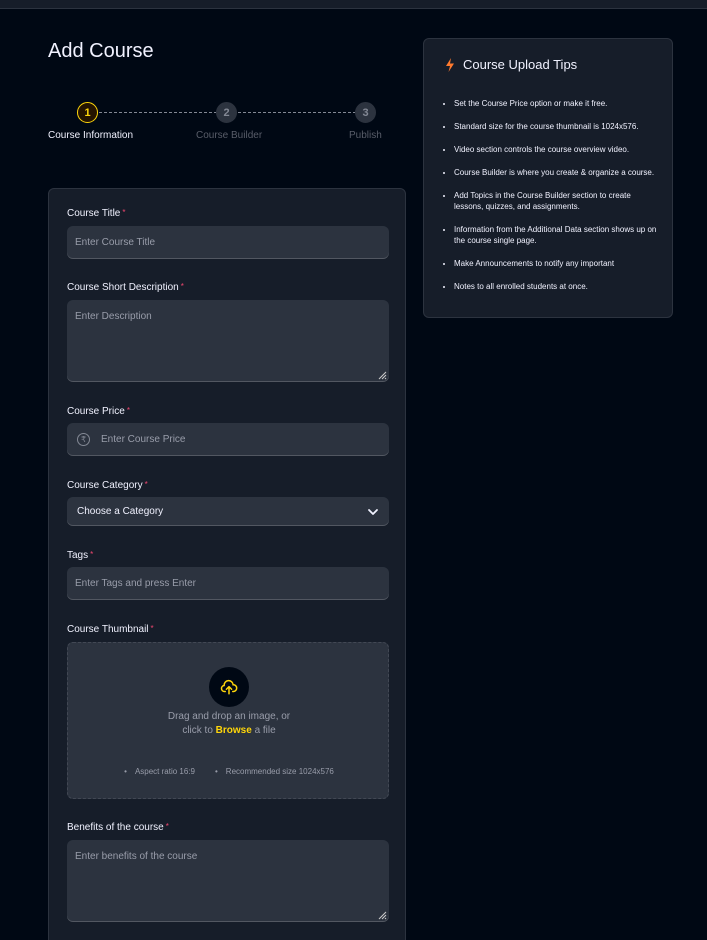 The image size is (707, 940). What do you see at coordinates (118, 827) in the screenshot?
I see `benefits-label: Benefits of the course *` at bounding box center [118, 827].